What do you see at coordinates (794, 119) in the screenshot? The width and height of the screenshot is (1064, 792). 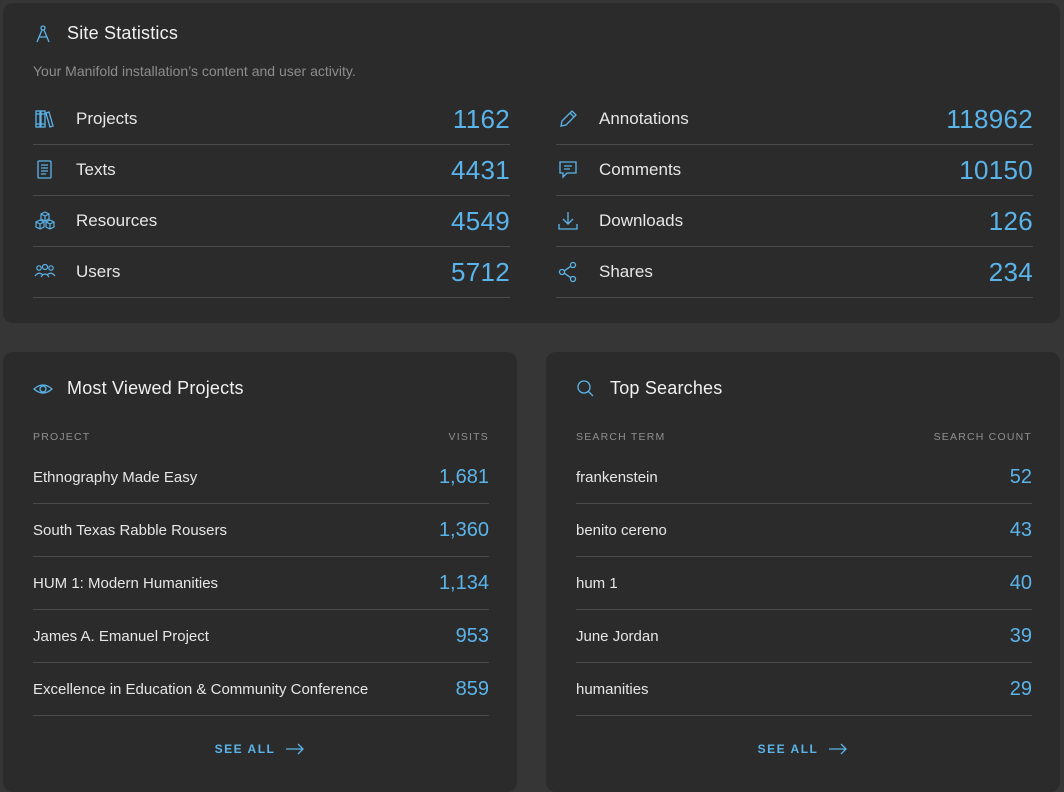 I see `stat-row-annotations: Annotations 118962` at bounding box center [794, 119].